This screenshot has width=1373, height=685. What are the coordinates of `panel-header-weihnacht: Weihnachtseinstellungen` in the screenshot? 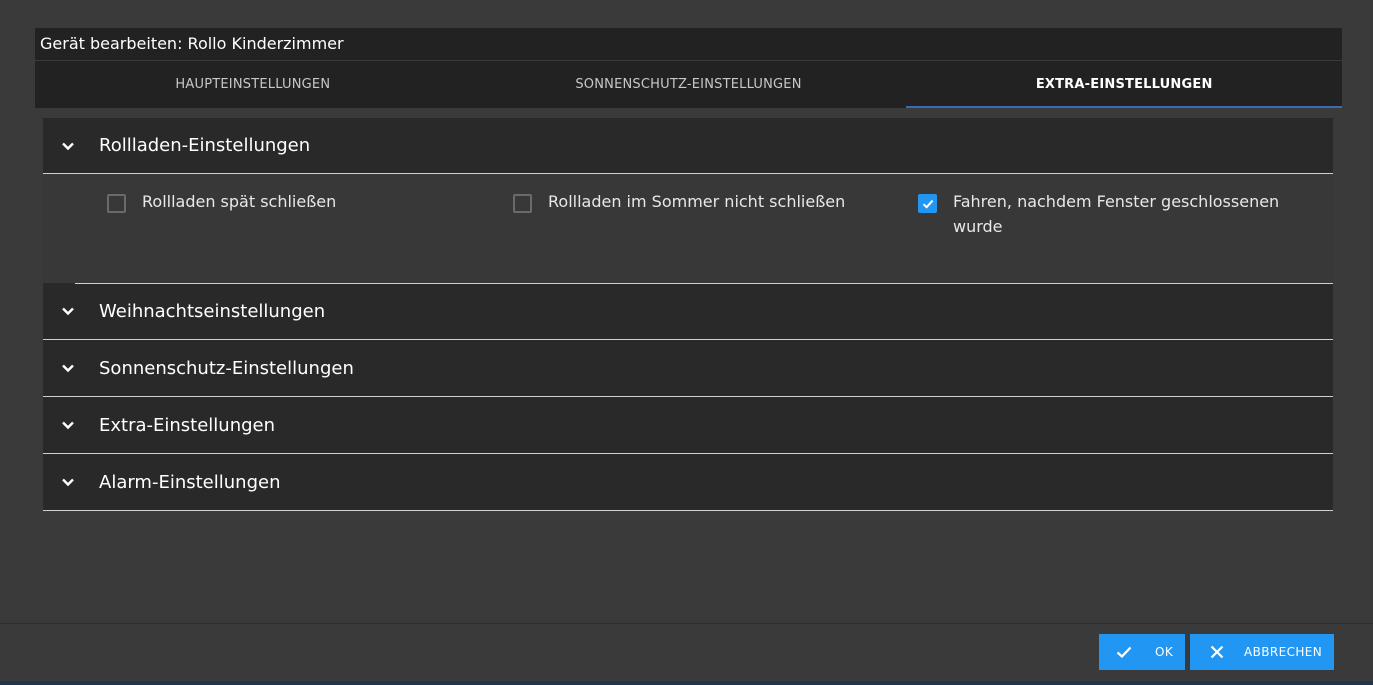 It's located at (688, 311).